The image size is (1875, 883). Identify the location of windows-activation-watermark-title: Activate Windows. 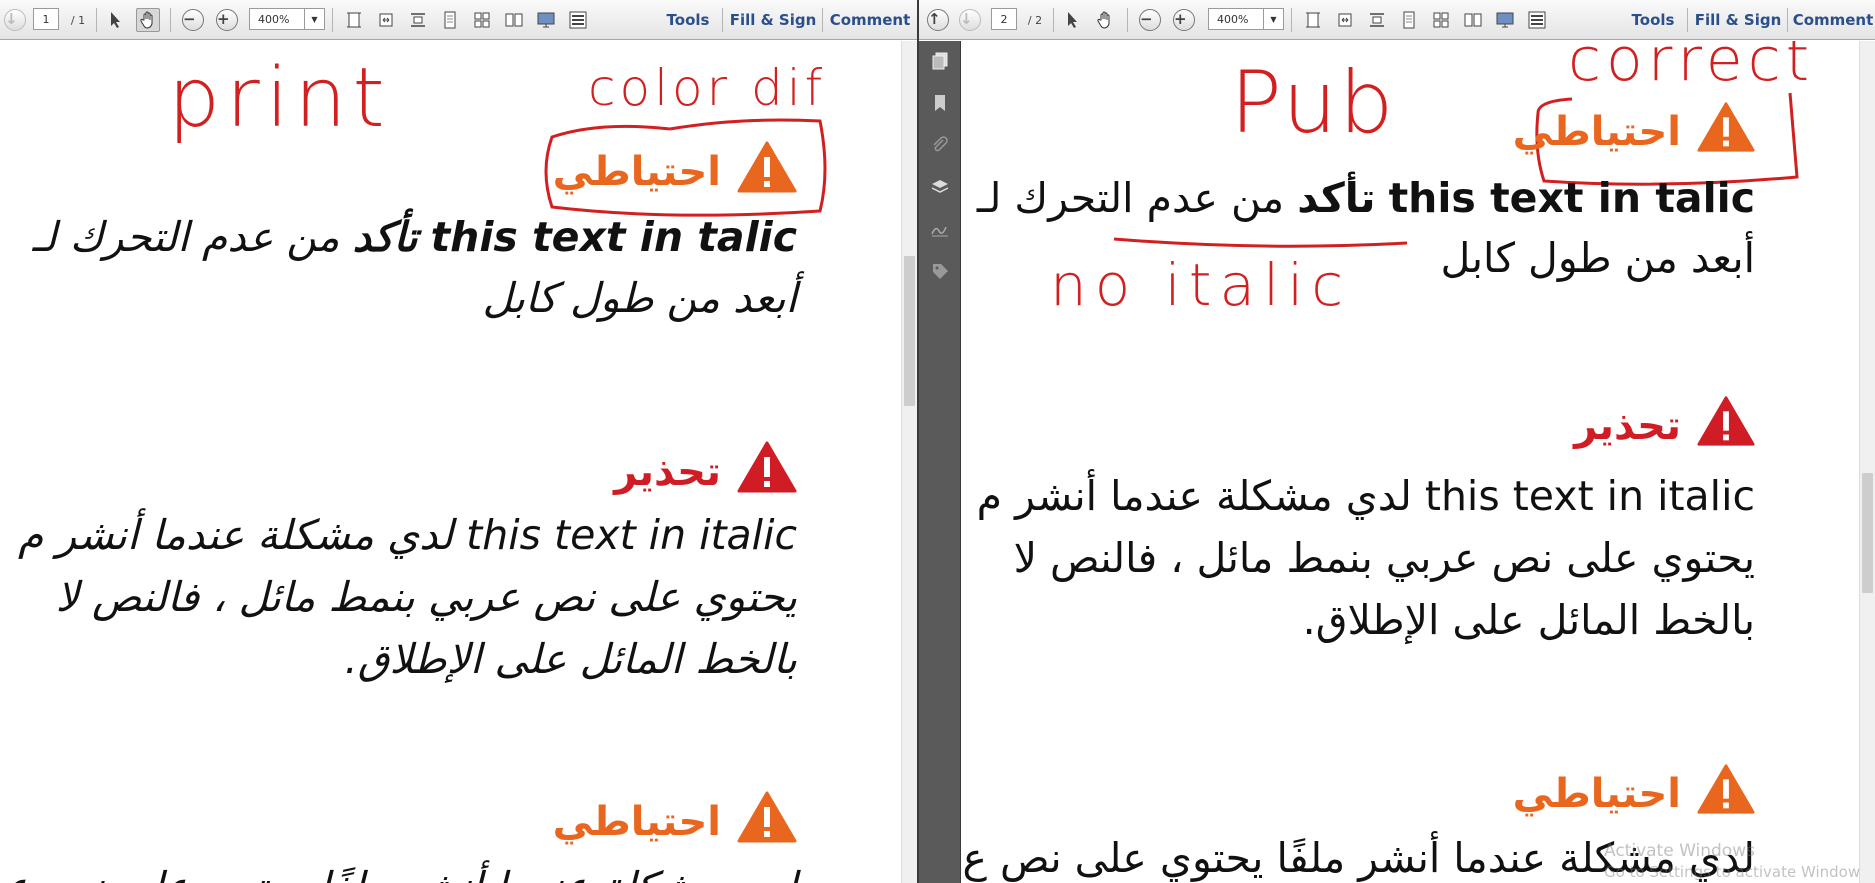
(1679, 851).